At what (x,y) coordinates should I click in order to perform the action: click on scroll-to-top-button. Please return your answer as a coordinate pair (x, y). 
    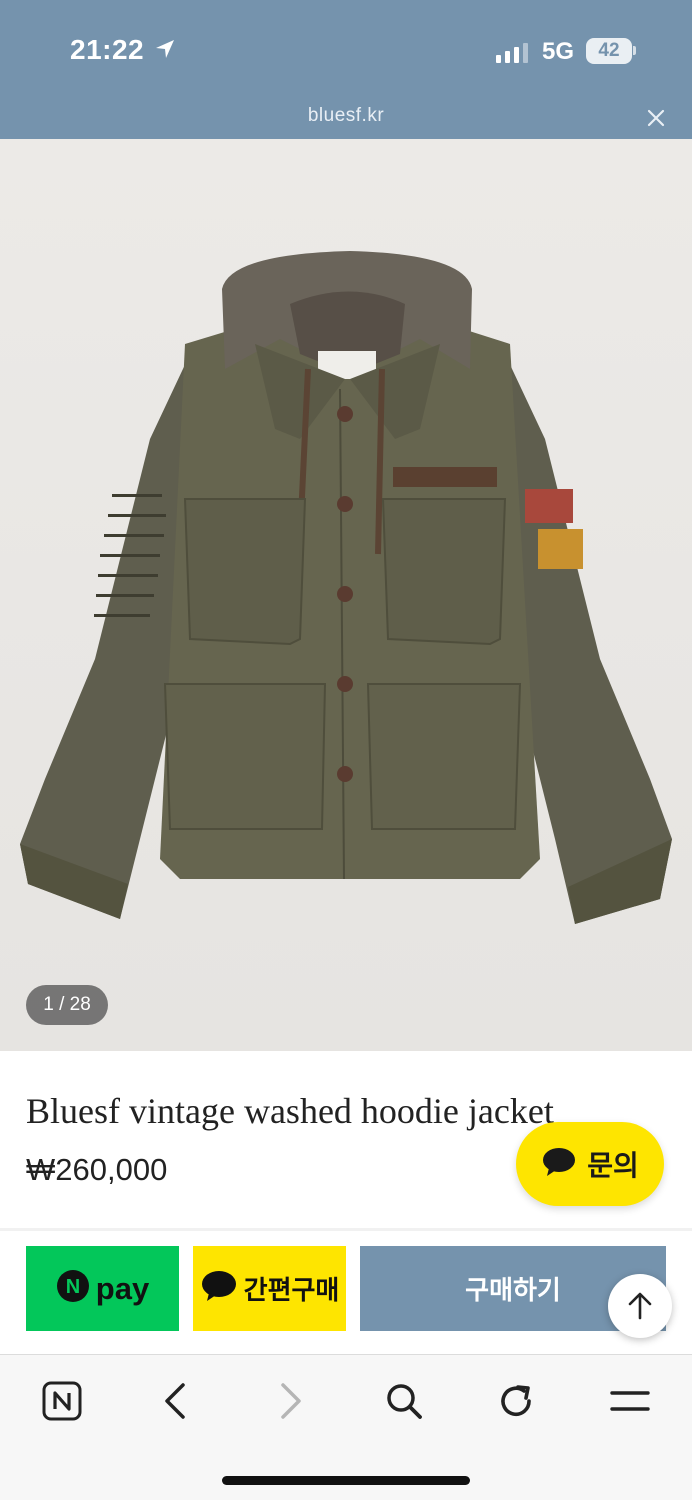
    Looking at the image, I should click on (640, 1306).